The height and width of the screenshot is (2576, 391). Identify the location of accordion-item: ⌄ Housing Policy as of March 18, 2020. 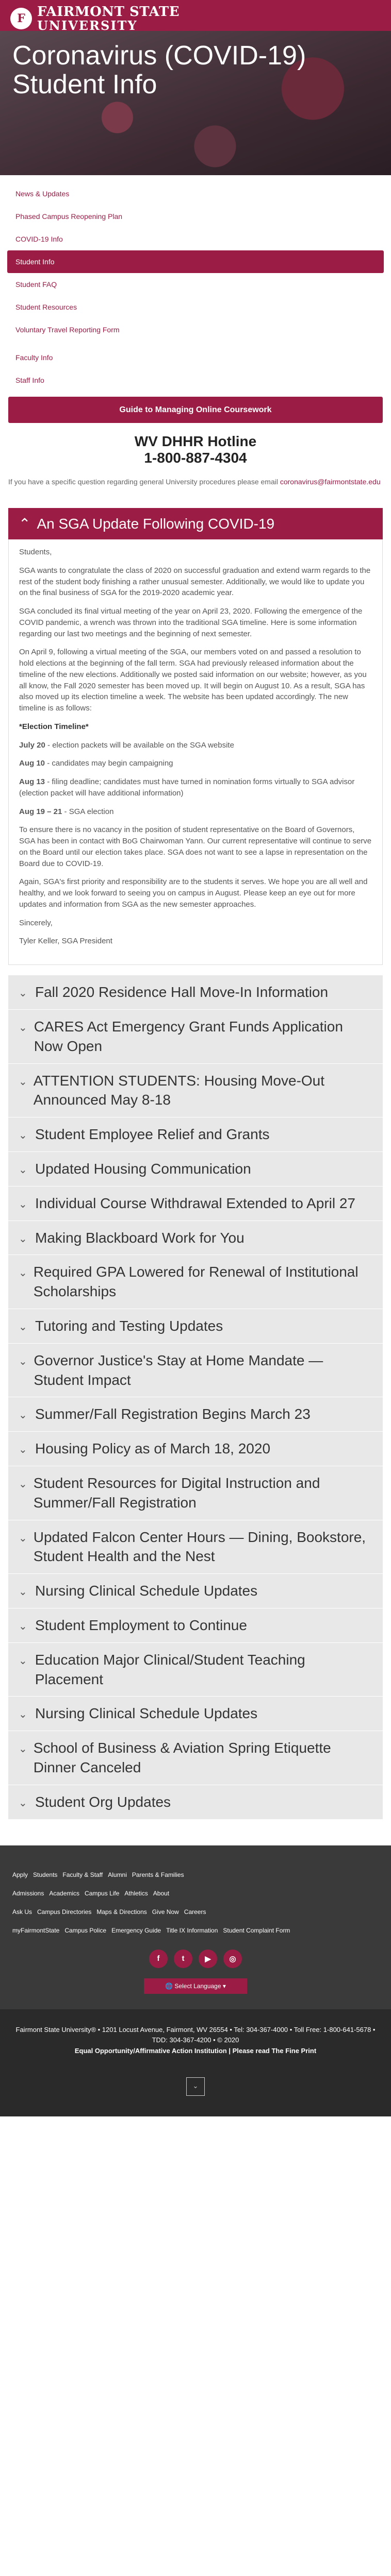
(195, 1449).